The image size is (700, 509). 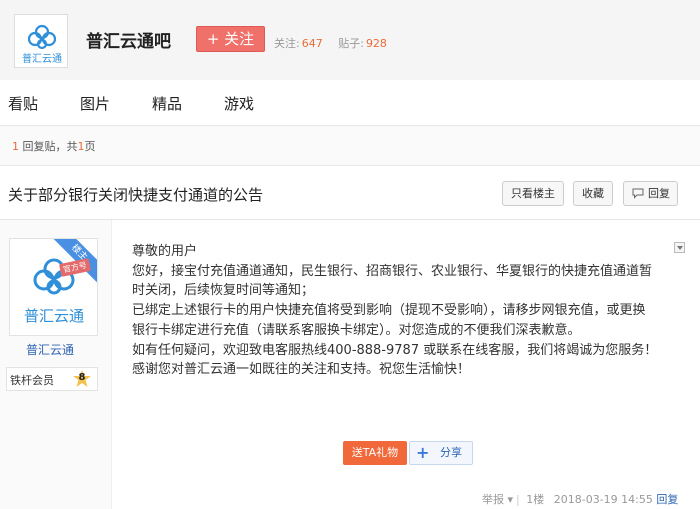 I want to click on report-link: 举报, so click(x=493, y=499).